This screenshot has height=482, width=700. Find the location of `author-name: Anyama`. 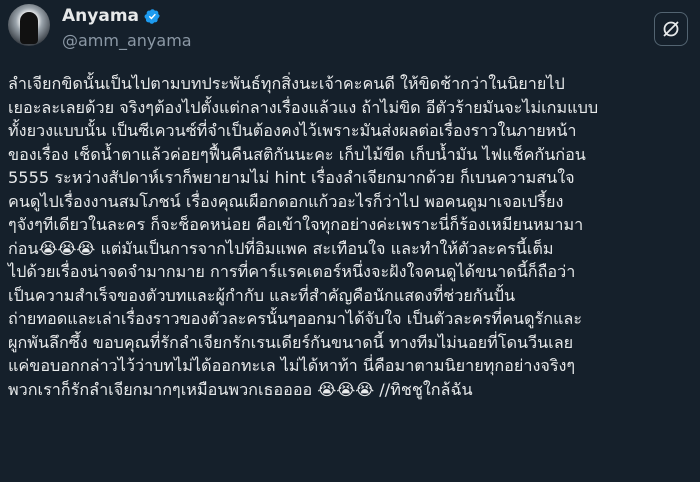

author-name: Anyama is located at coordinates (100, 16).